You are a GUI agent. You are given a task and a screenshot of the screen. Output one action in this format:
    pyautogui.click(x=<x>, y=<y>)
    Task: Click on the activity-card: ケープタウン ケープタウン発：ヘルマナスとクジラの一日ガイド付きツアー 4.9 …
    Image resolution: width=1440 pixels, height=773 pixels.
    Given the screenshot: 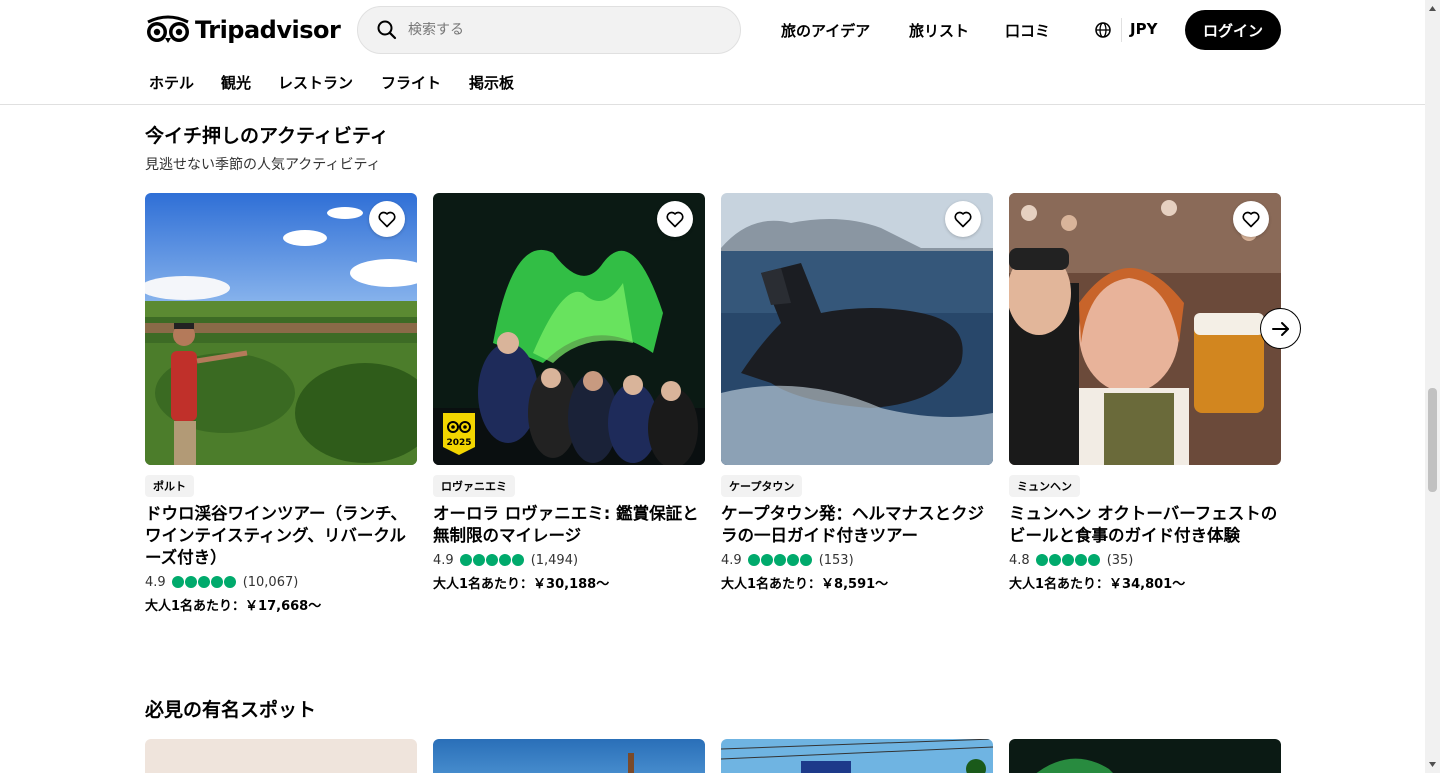 What is the action you would take?
    pyautogui.click(x=857, y=392)
    